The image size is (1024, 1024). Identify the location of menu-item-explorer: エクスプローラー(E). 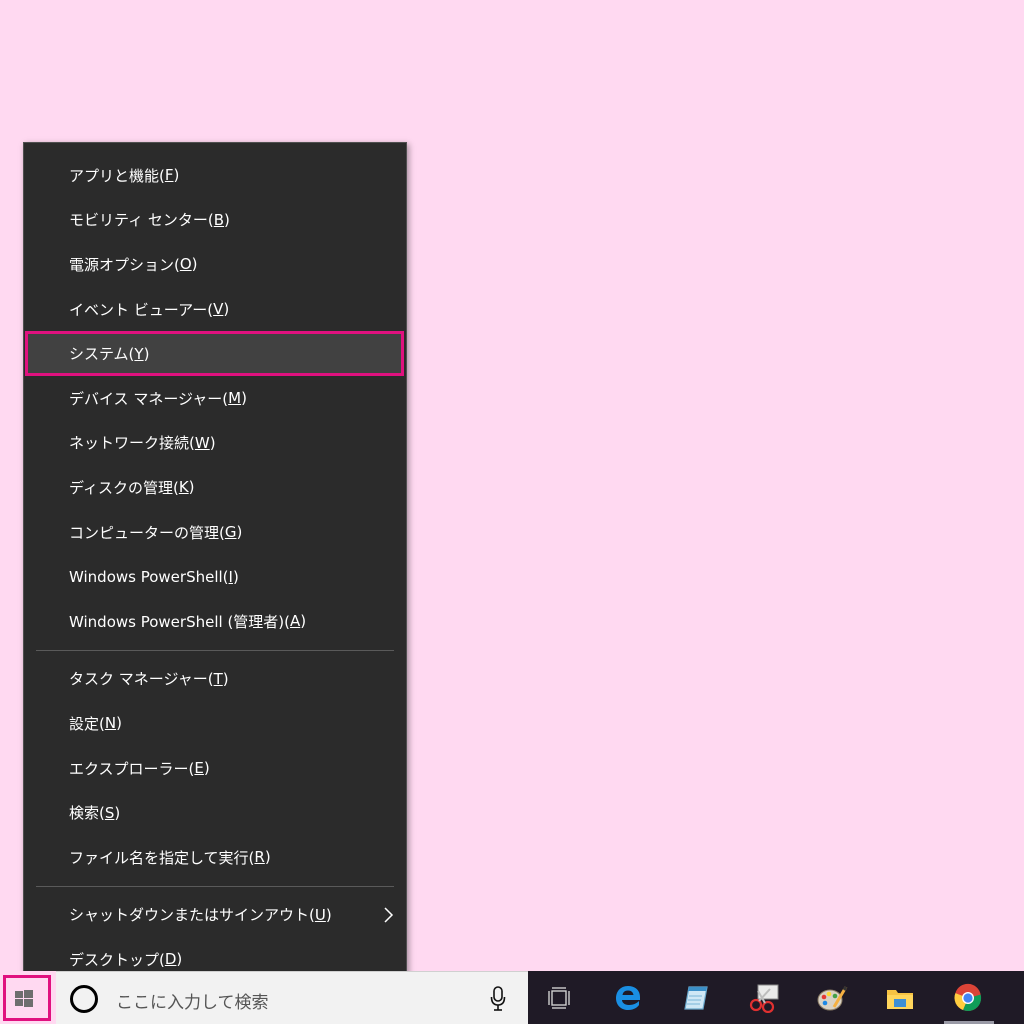
(215, 768).